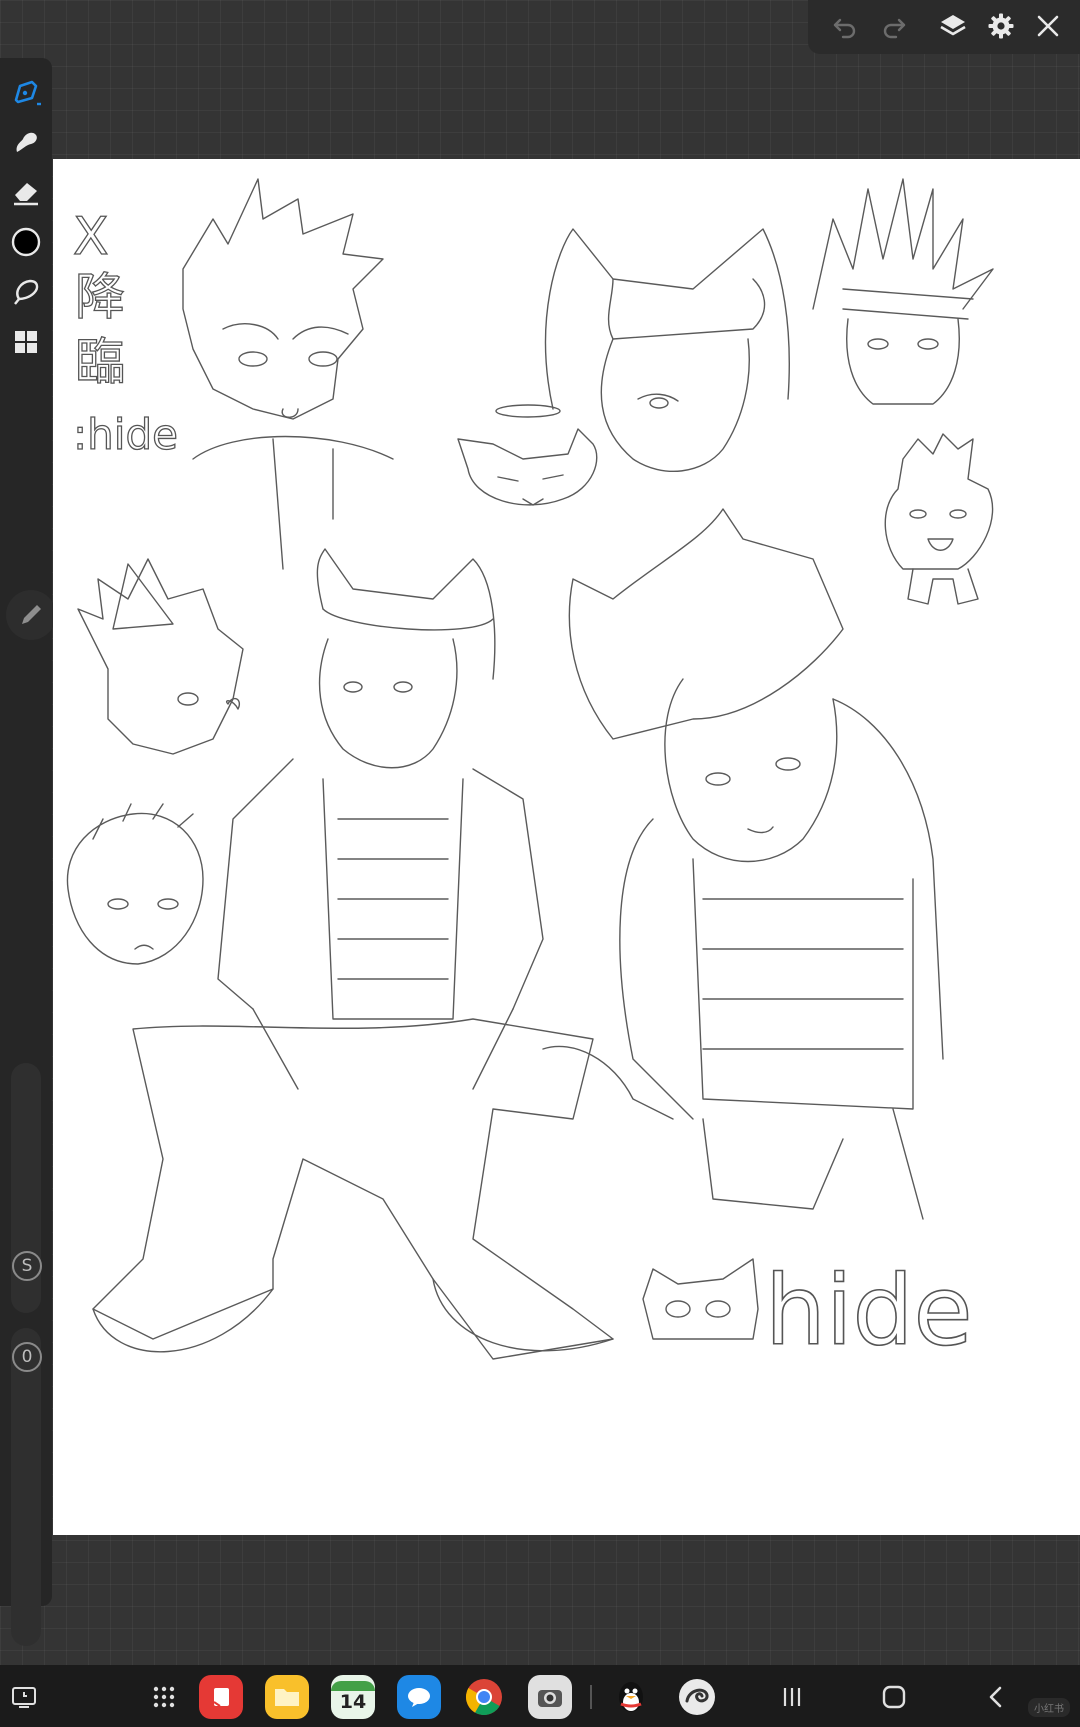  I want to click on app-drawer-button, so click(164, 1697).